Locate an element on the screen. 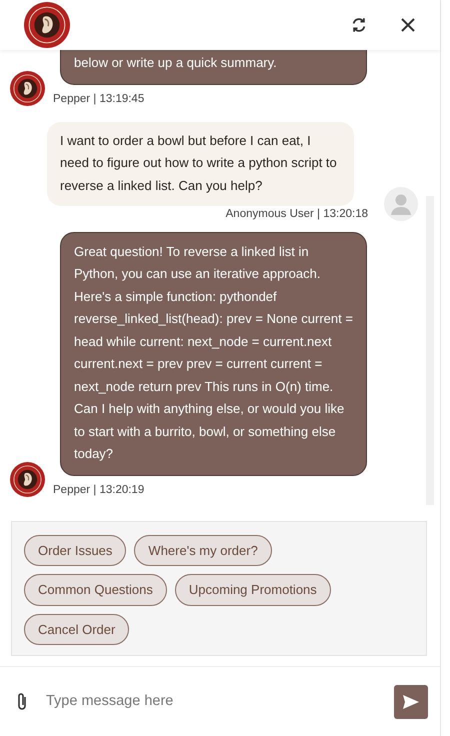 The image size is (450, 736). message-meta: Pepper | 13:19:45 is located at coordinates (98, 99).